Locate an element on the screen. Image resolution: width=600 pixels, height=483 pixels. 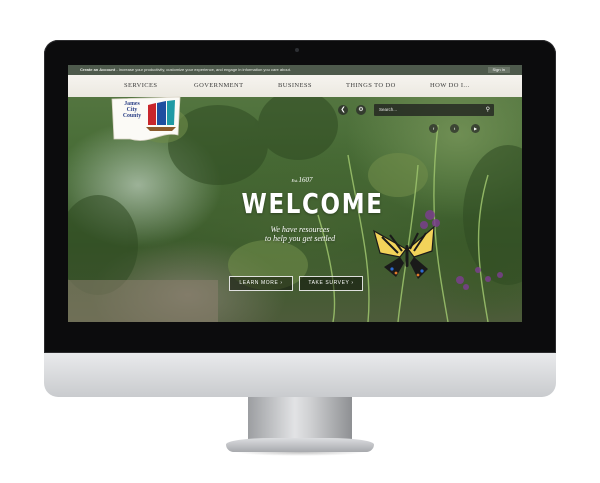
youtube-icon: ▶ is located at coordinates (475, 128).